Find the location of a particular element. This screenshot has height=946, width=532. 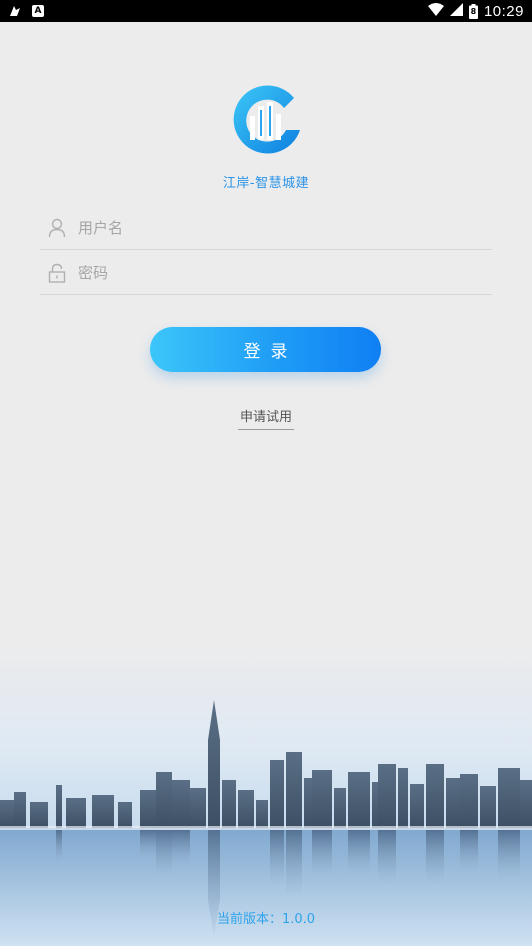

a-notification-icon: A is located at coordinates (38, 11).